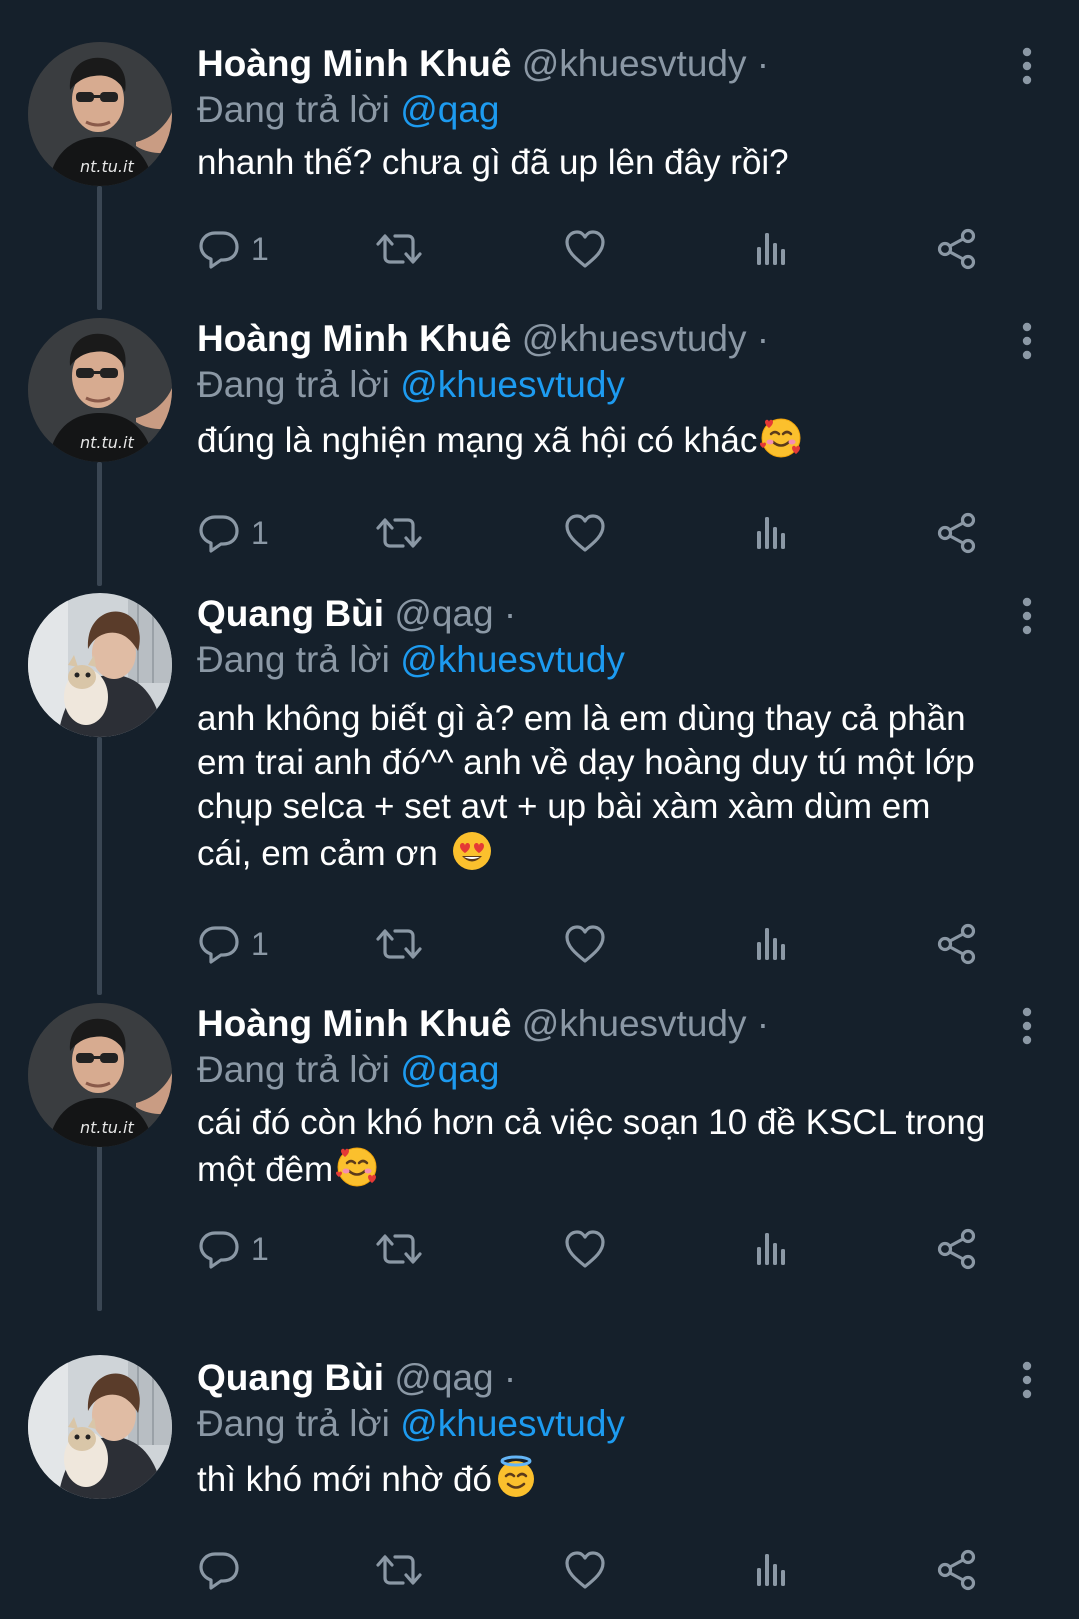  Describe the element at coordinates (472, 851) in the screenshot. I see `heart-eyes-icon` at that location.